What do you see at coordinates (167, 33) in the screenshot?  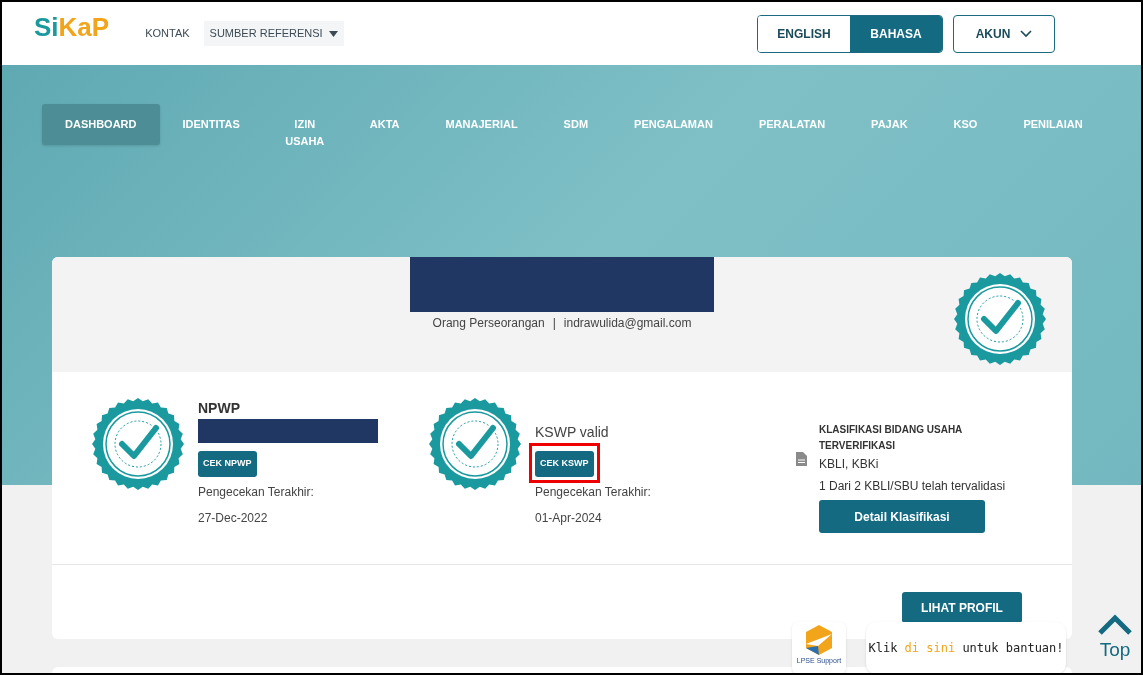 I see `header-link: KONTAK` at bounding box center [167, 33].